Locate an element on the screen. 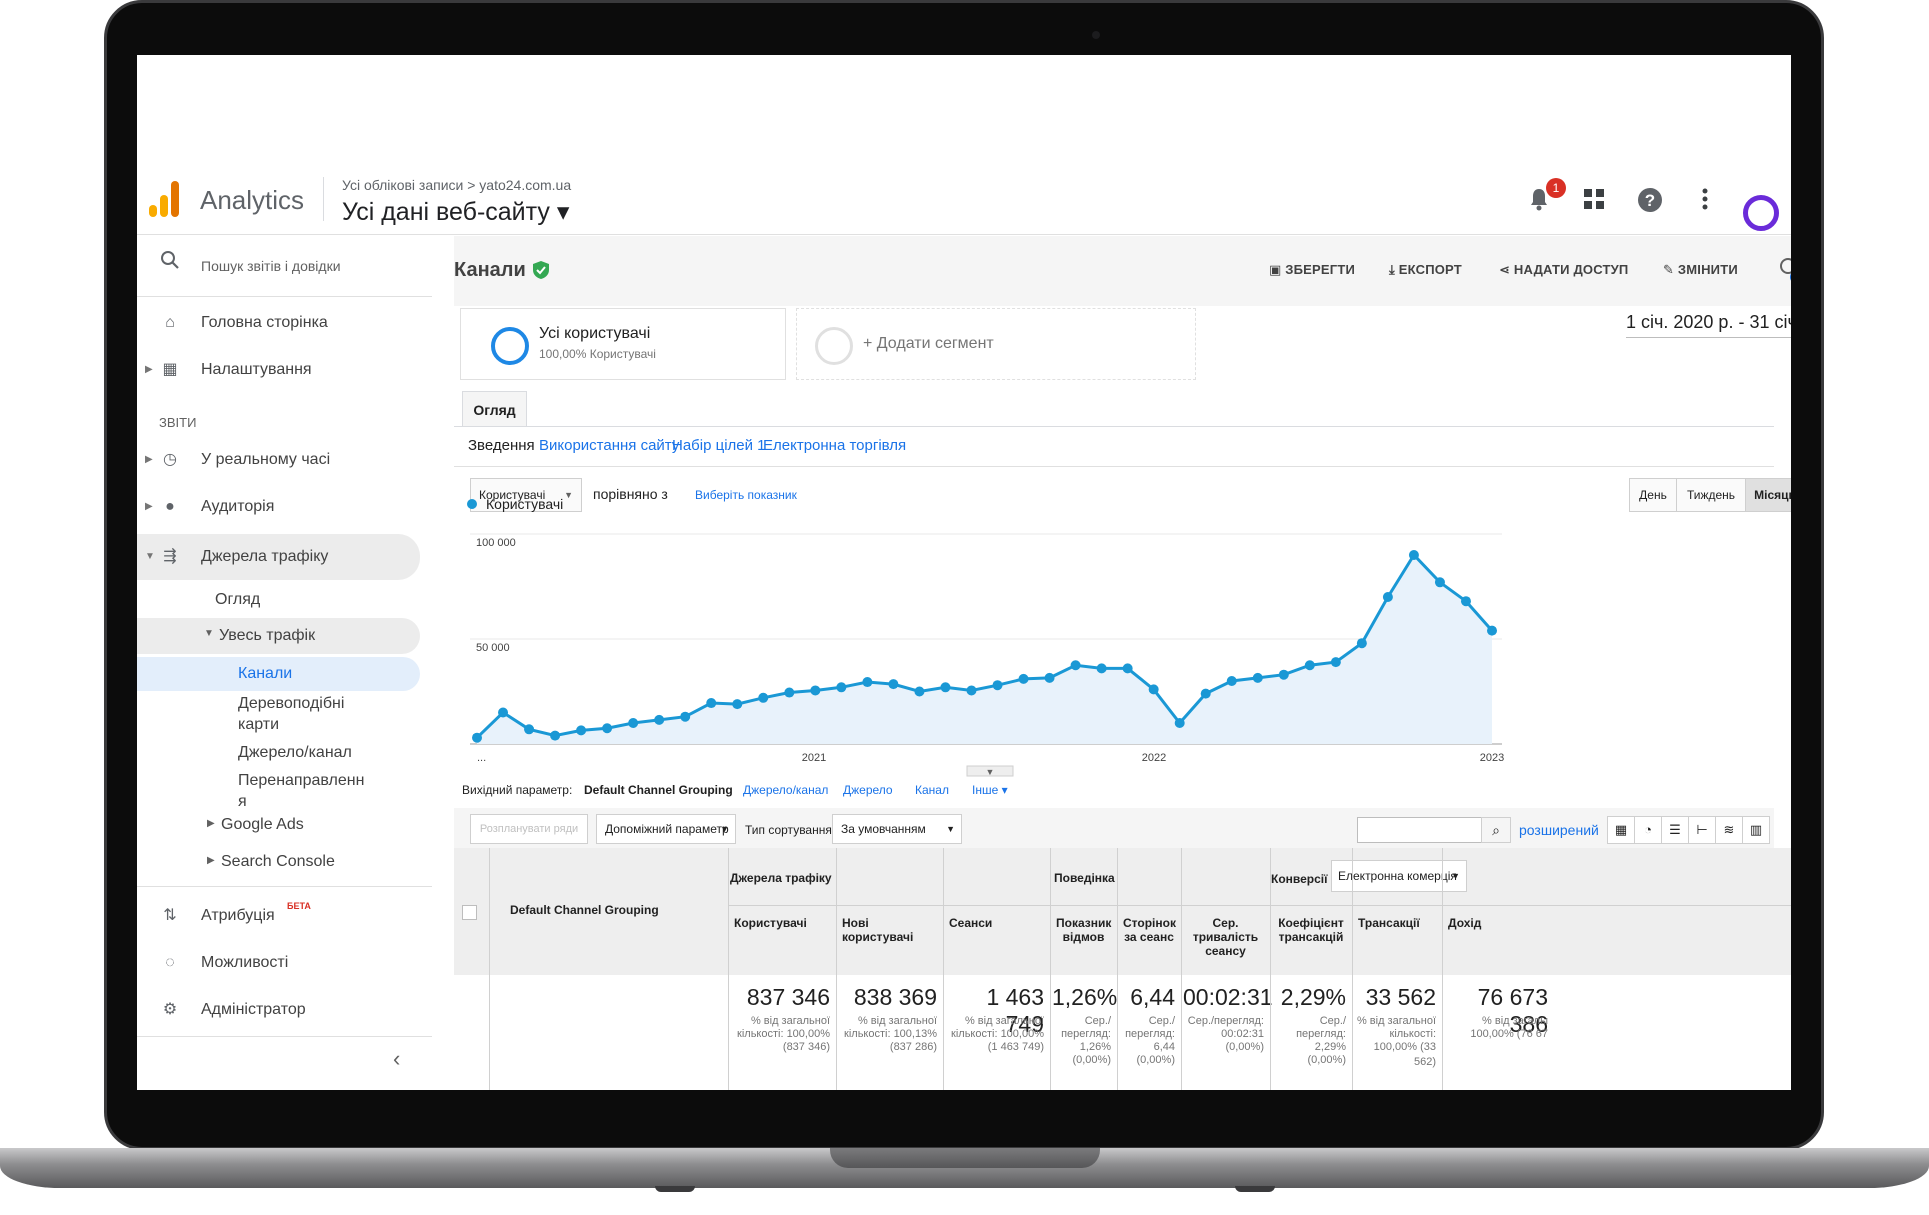  subtab-goal-set: Набір цілей 1 is located at coordinates (719, 445).